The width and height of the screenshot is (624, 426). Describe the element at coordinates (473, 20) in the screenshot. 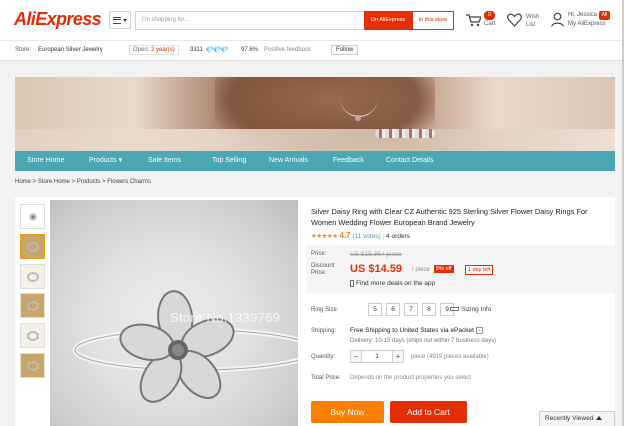

I see `cart-icon` at that location.